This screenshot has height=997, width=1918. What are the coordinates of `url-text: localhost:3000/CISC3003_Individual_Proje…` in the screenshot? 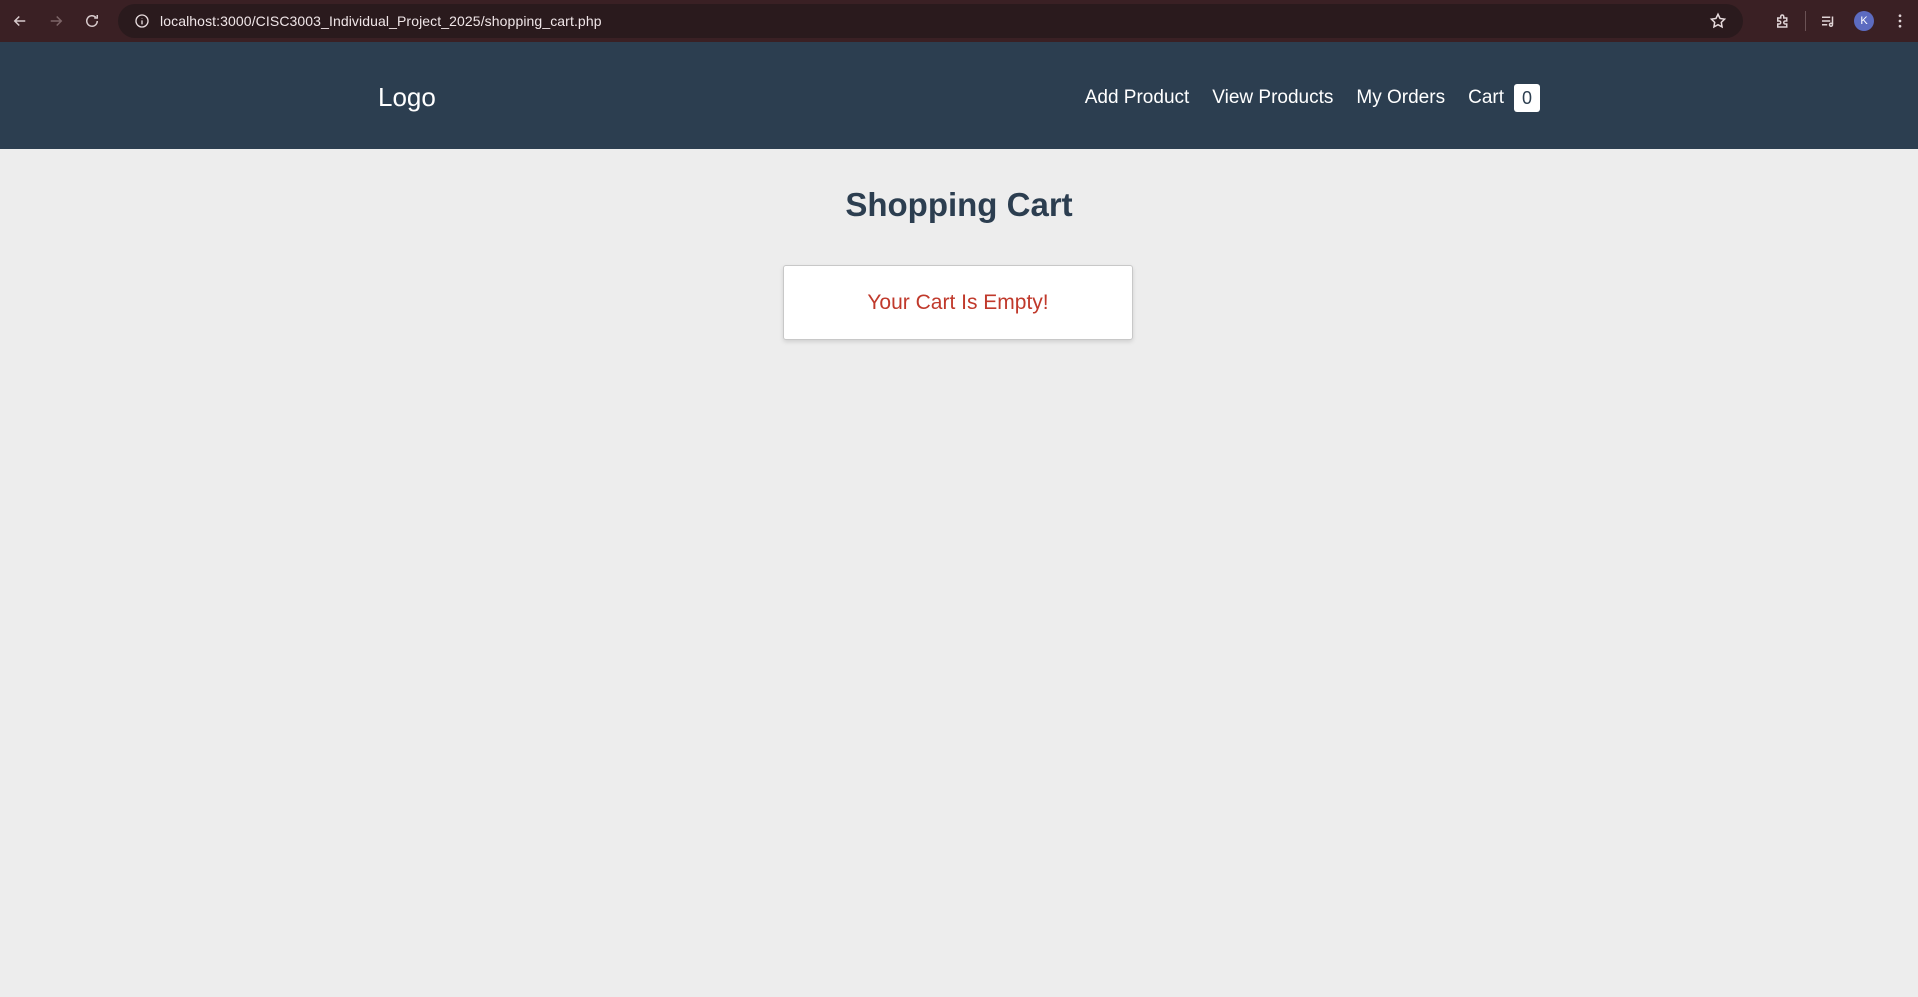 It's located at (381, 21).